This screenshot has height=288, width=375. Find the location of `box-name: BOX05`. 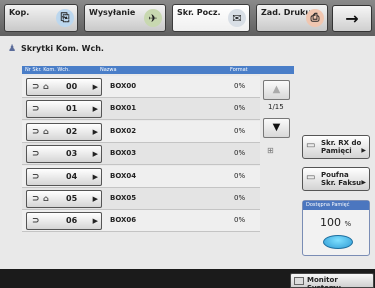

box-name: BOX05 is located at coordinates (123, 198).